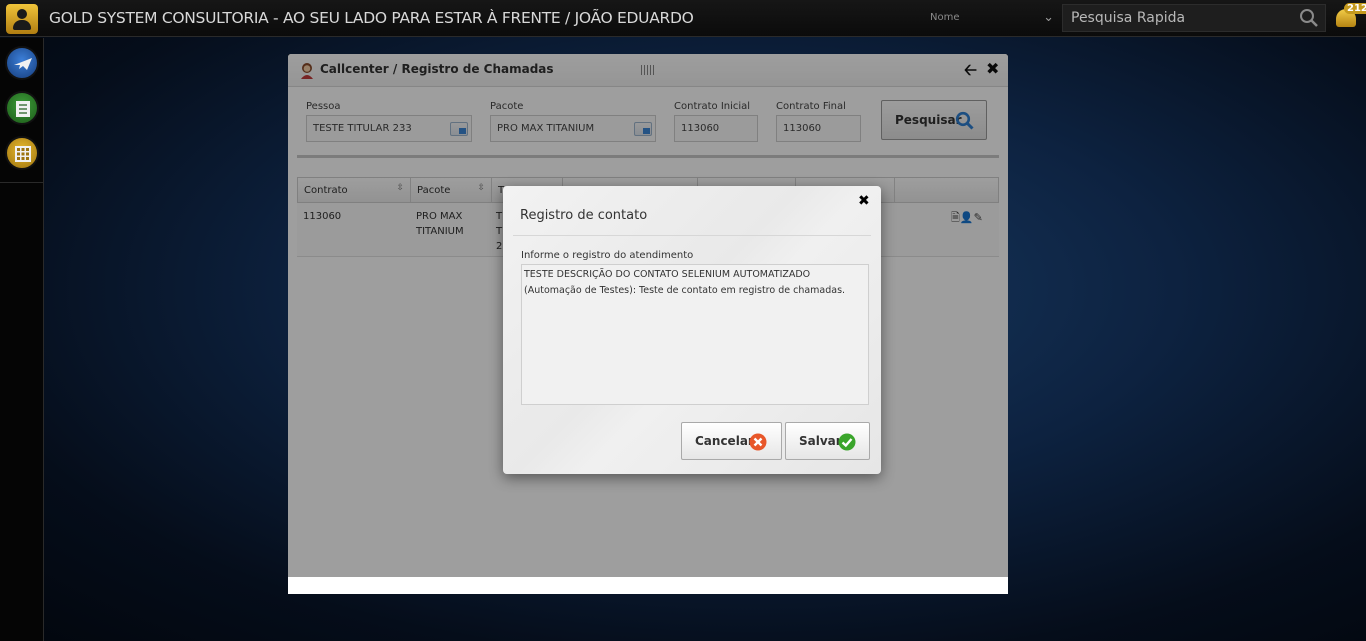  Describe the element at coordinates (820, 441) in the screenshot. I see `save-label: Salvar` at that location.